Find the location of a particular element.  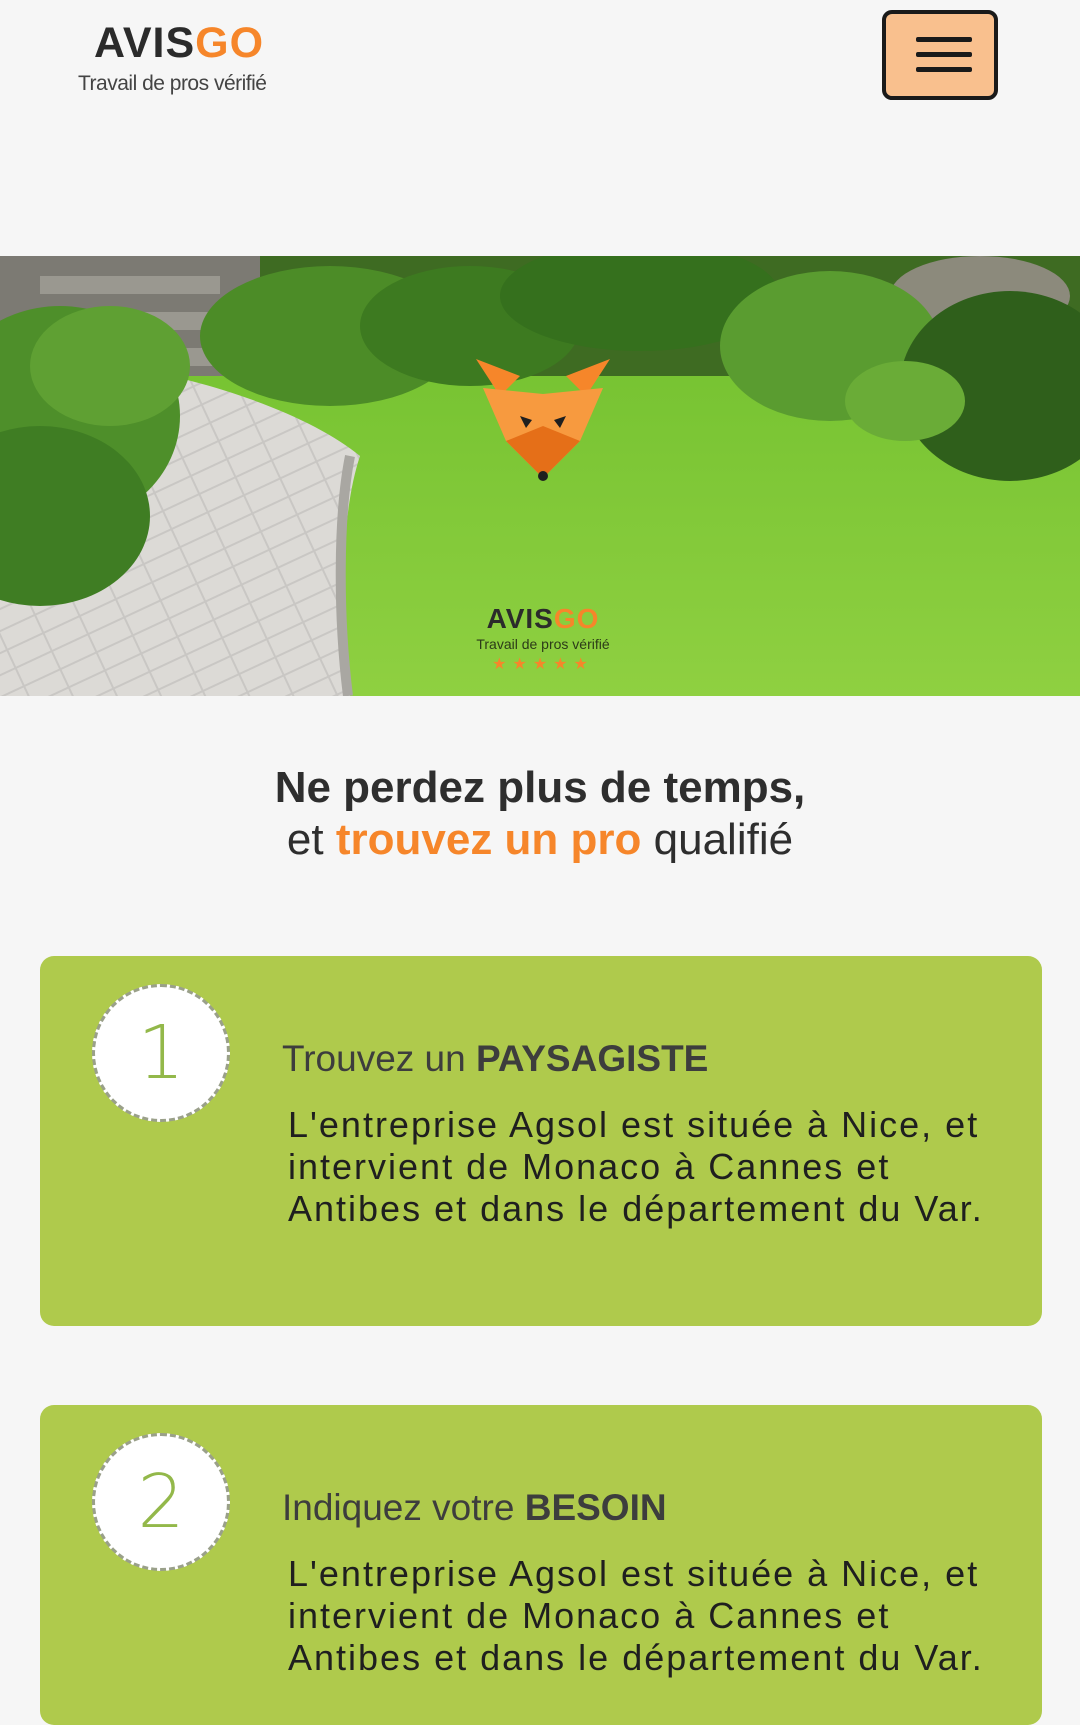

step-number-badge: 2 is located at coordinates (161, 1502).